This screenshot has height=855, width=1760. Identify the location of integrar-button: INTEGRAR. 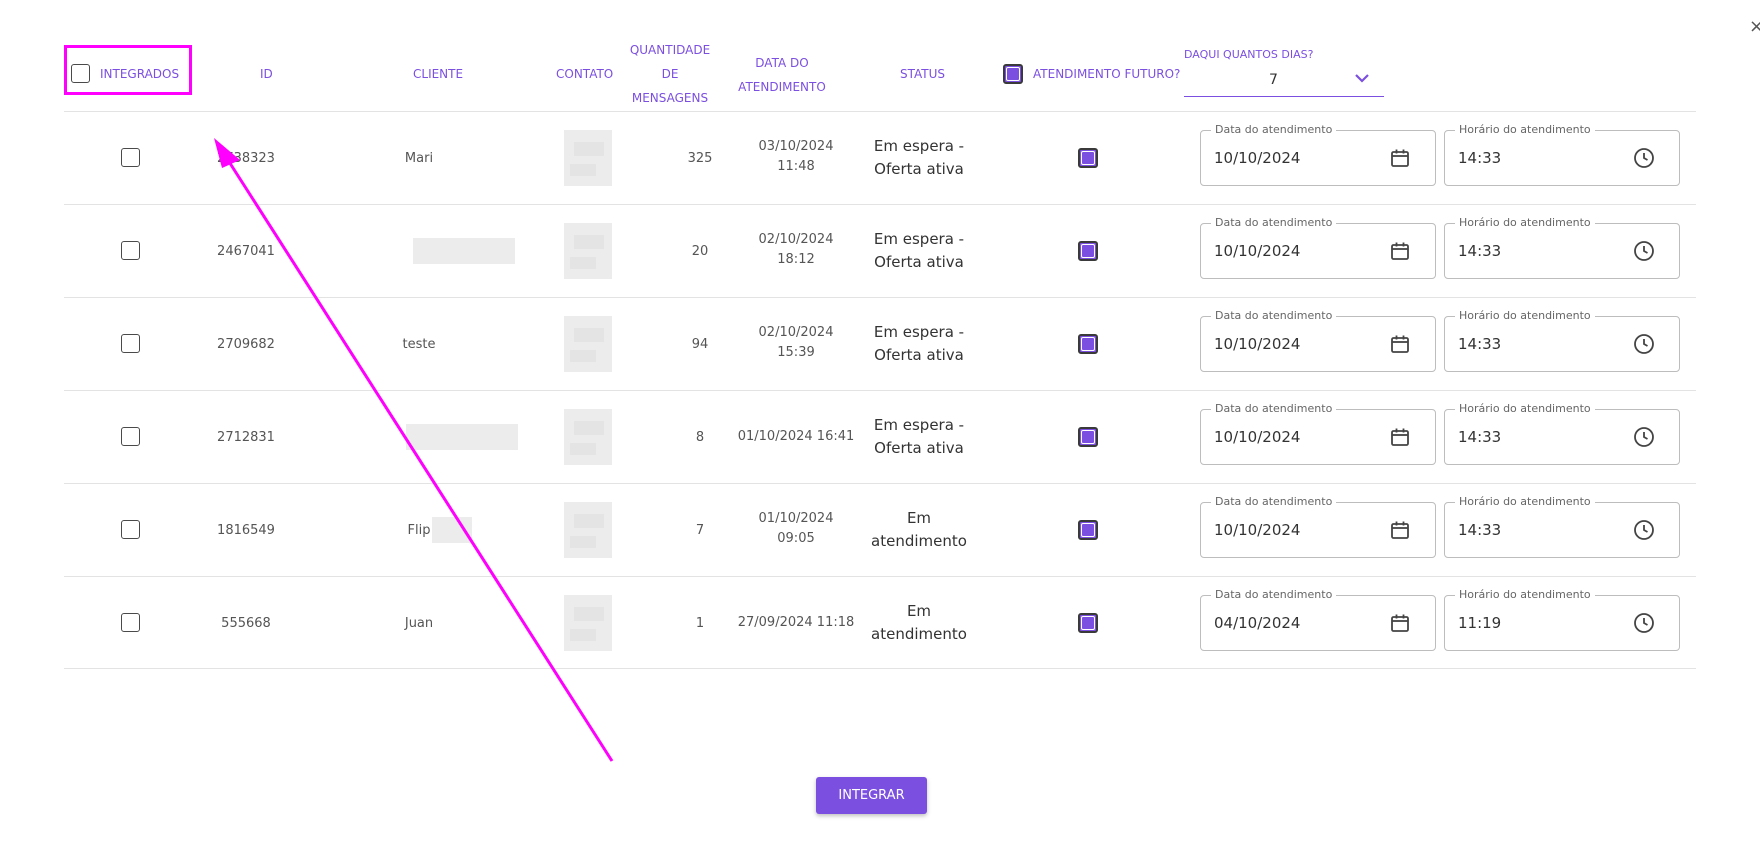
(871, 795).